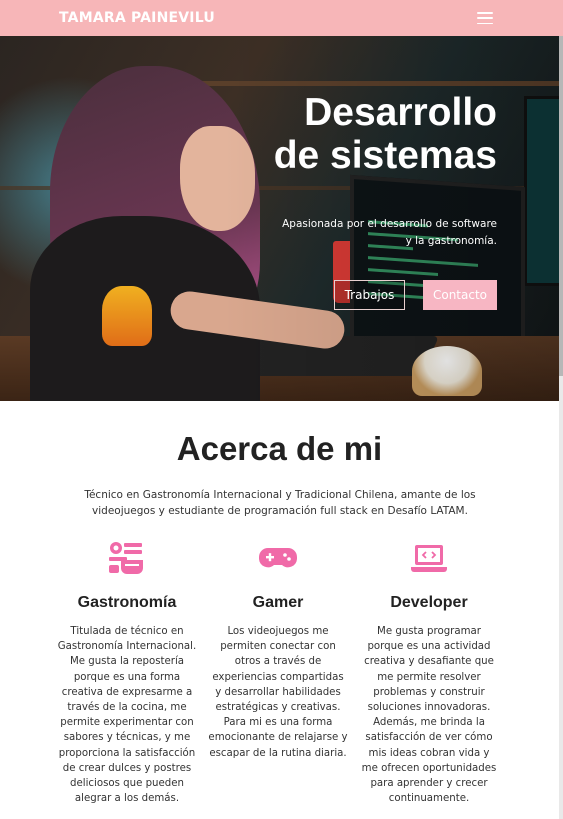  Describe the element at coordinates (126, 558) in the screenshot. I see `chef-hat-food-icon` at that location.